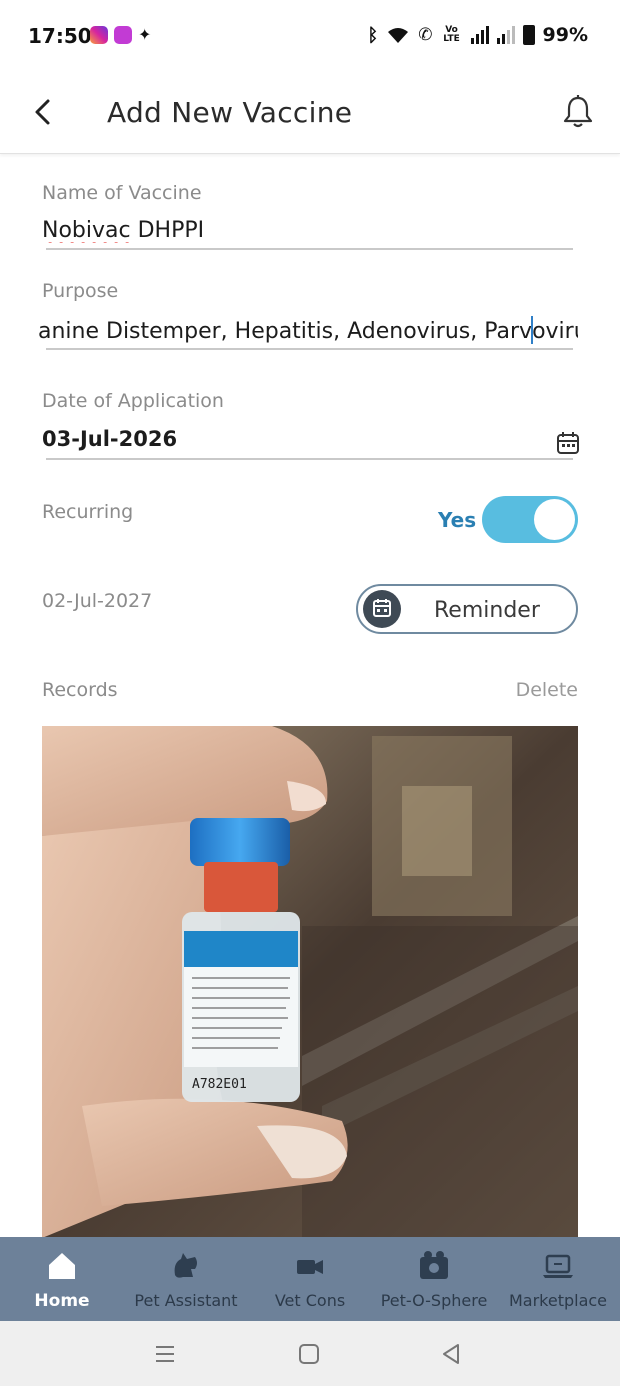  I want to click on vial-lot-number: A782E01, so click(219, 1084).